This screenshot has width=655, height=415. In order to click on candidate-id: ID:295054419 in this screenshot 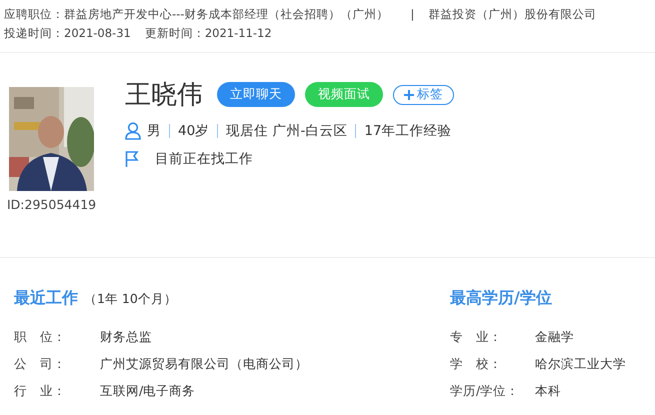, I will do `click(51, 204)`.